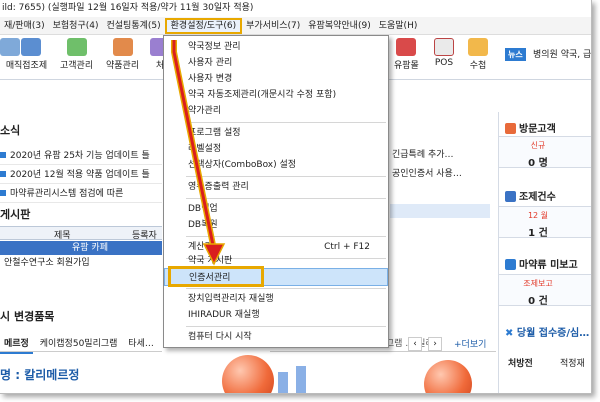 The height and width of the screenshot is (402, 600). What do you see at coordinates (198, 153) in the screenshot?
I see `annotation-arrow-icon` at bounding box center [198, 153].